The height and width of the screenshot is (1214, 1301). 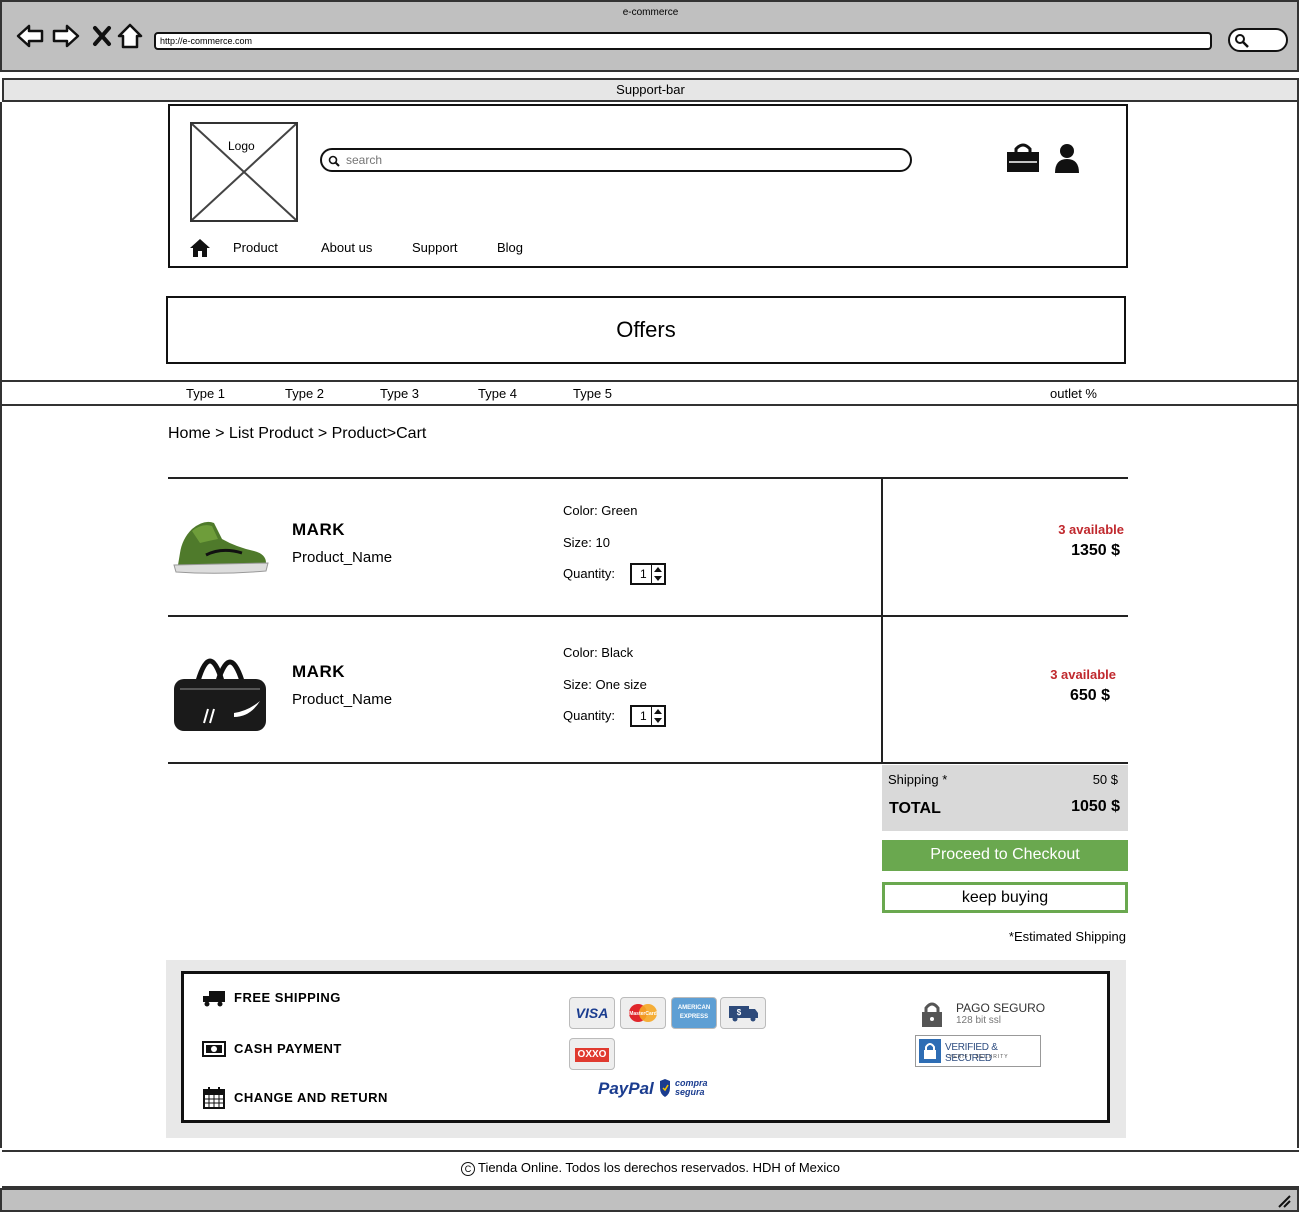 I want to click on support-bar: Support-bar, so click(x=650, y=90).